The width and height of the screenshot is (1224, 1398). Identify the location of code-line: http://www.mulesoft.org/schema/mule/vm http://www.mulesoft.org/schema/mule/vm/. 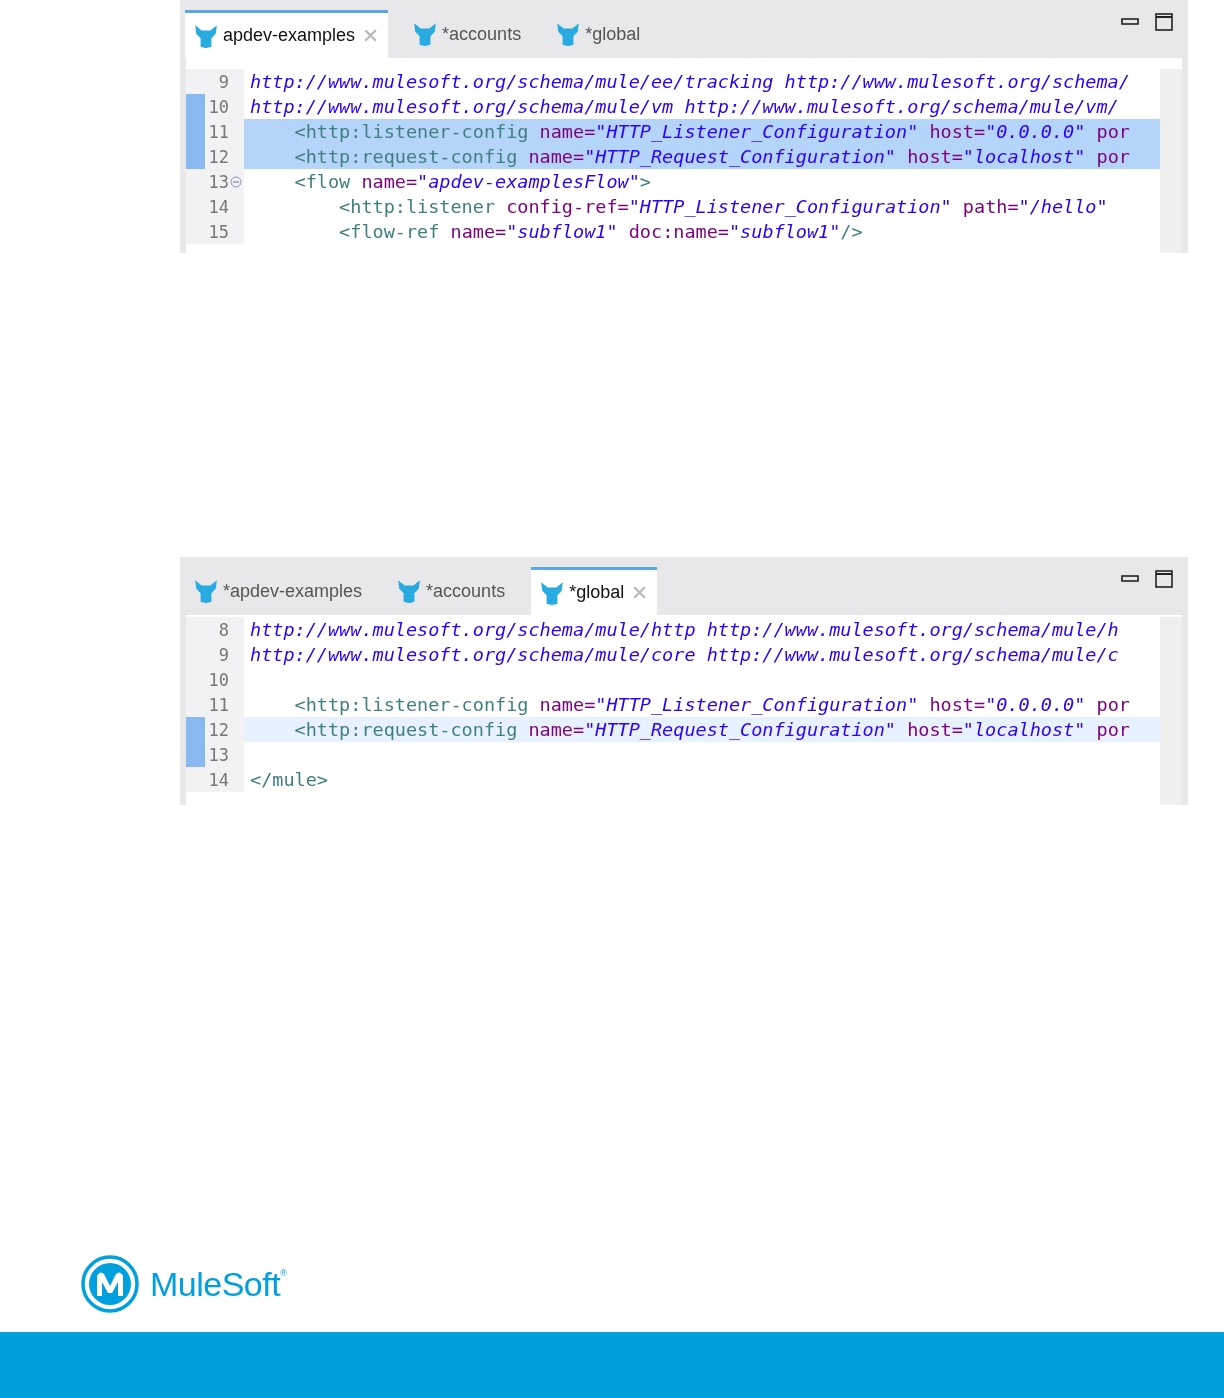
(684, 106).